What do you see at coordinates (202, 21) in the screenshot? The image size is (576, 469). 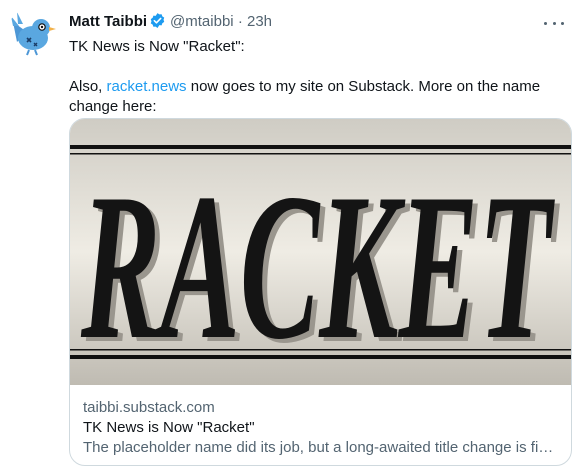 I see `handle: @mtaibbi` at bounding box center [202, 21].